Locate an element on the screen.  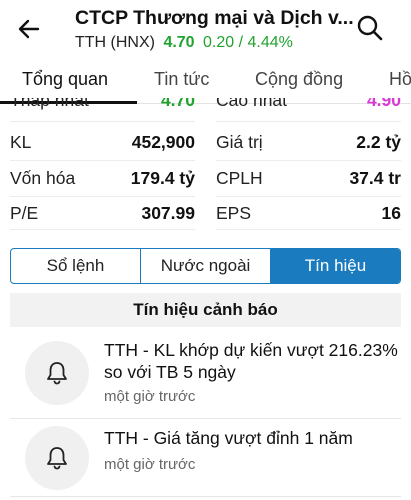
price-line: TTH (HNX) 4.70 0.20 / 4.44% is located at coordinates (184, 43).